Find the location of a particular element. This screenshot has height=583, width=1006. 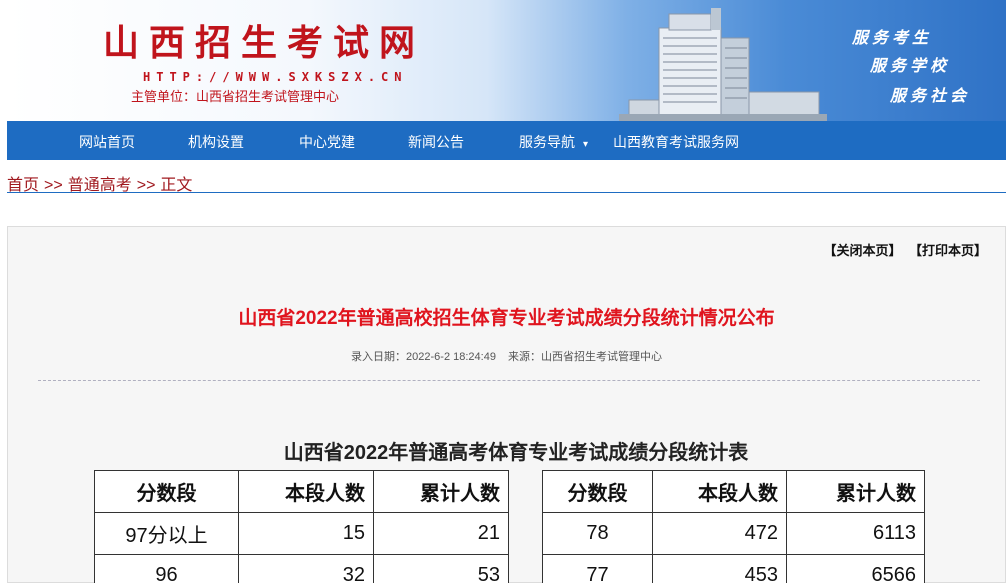

breadcrumb-current: 正文 is located at coordinates (176, 185).